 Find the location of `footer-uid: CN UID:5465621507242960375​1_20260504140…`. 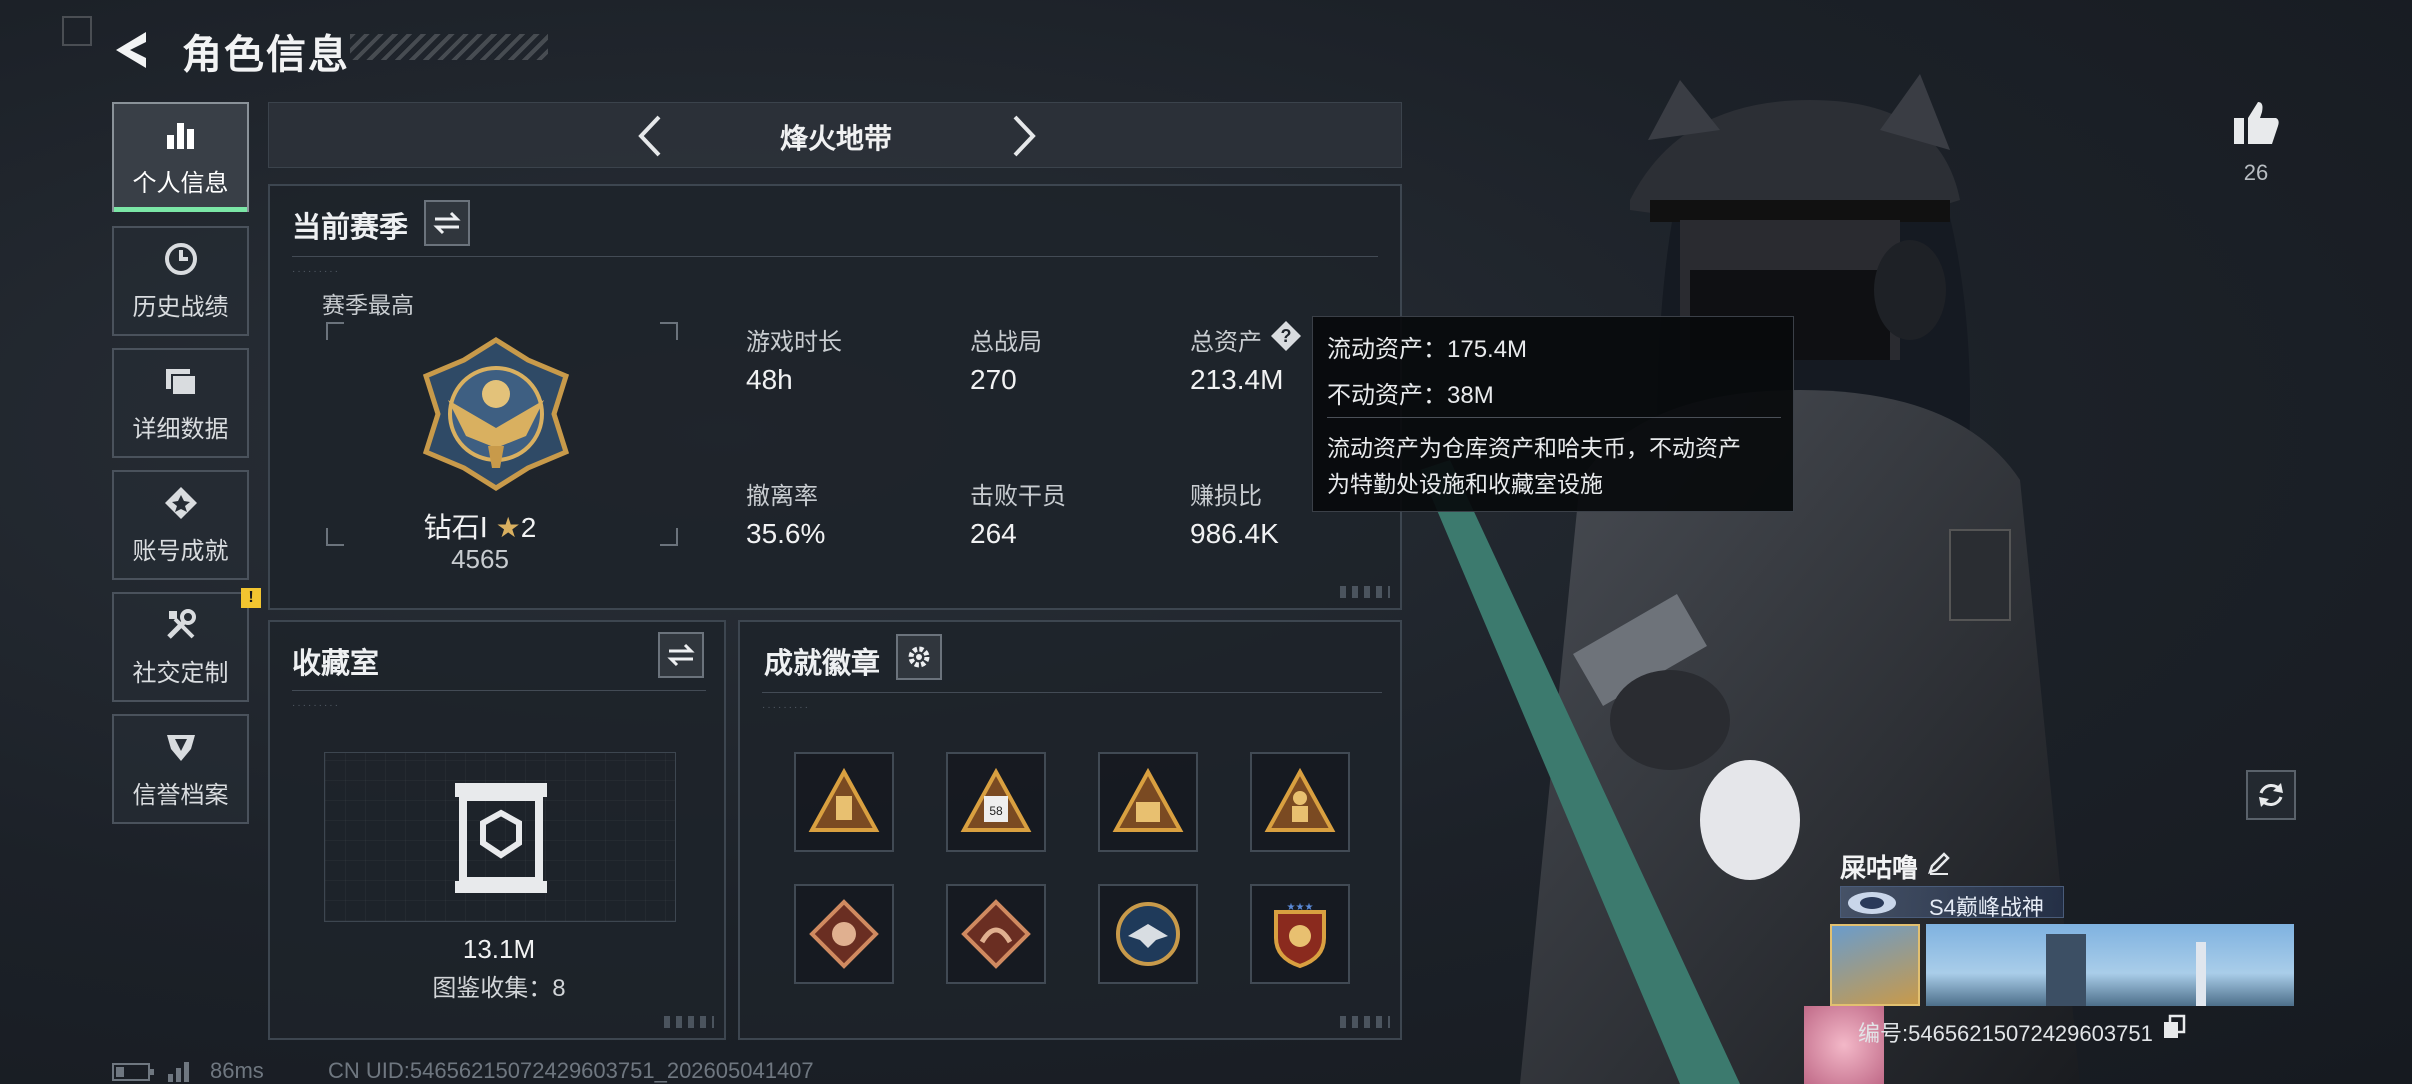

footer-uid: CN UID:5465621507242960375​1_20260504140… is located at coordinates (571, 1070).